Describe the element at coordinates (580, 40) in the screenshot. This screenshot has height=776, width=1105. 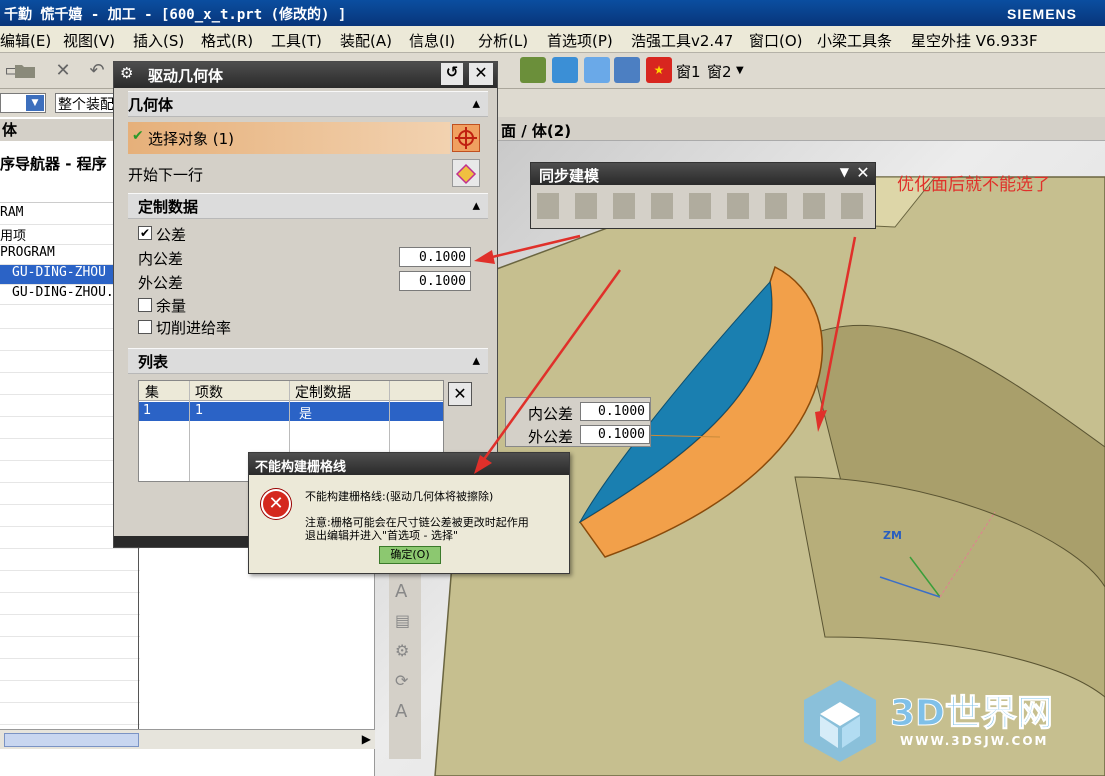
I see `menu-preferences: 首选项(P)` at that location.